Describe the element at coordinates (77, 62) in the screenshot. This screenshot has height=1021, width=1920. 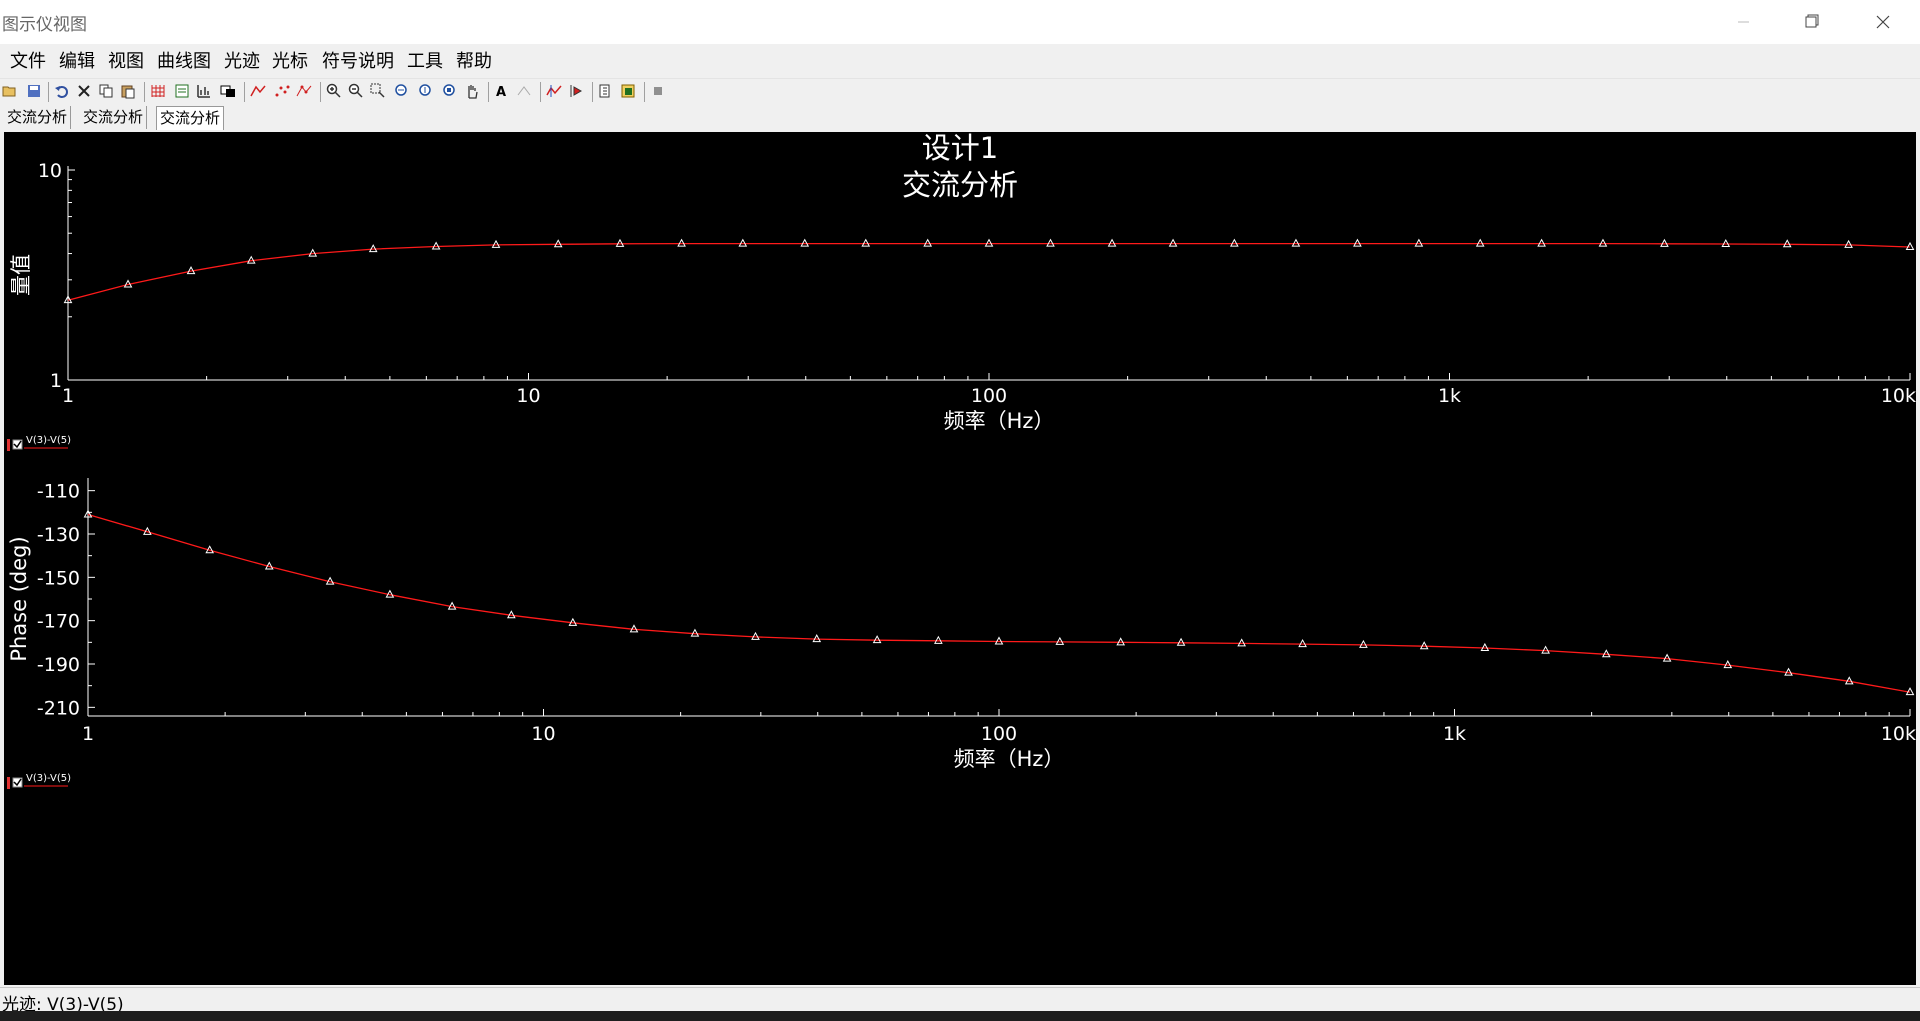
I see `menu-edit: 编辑` at that location.